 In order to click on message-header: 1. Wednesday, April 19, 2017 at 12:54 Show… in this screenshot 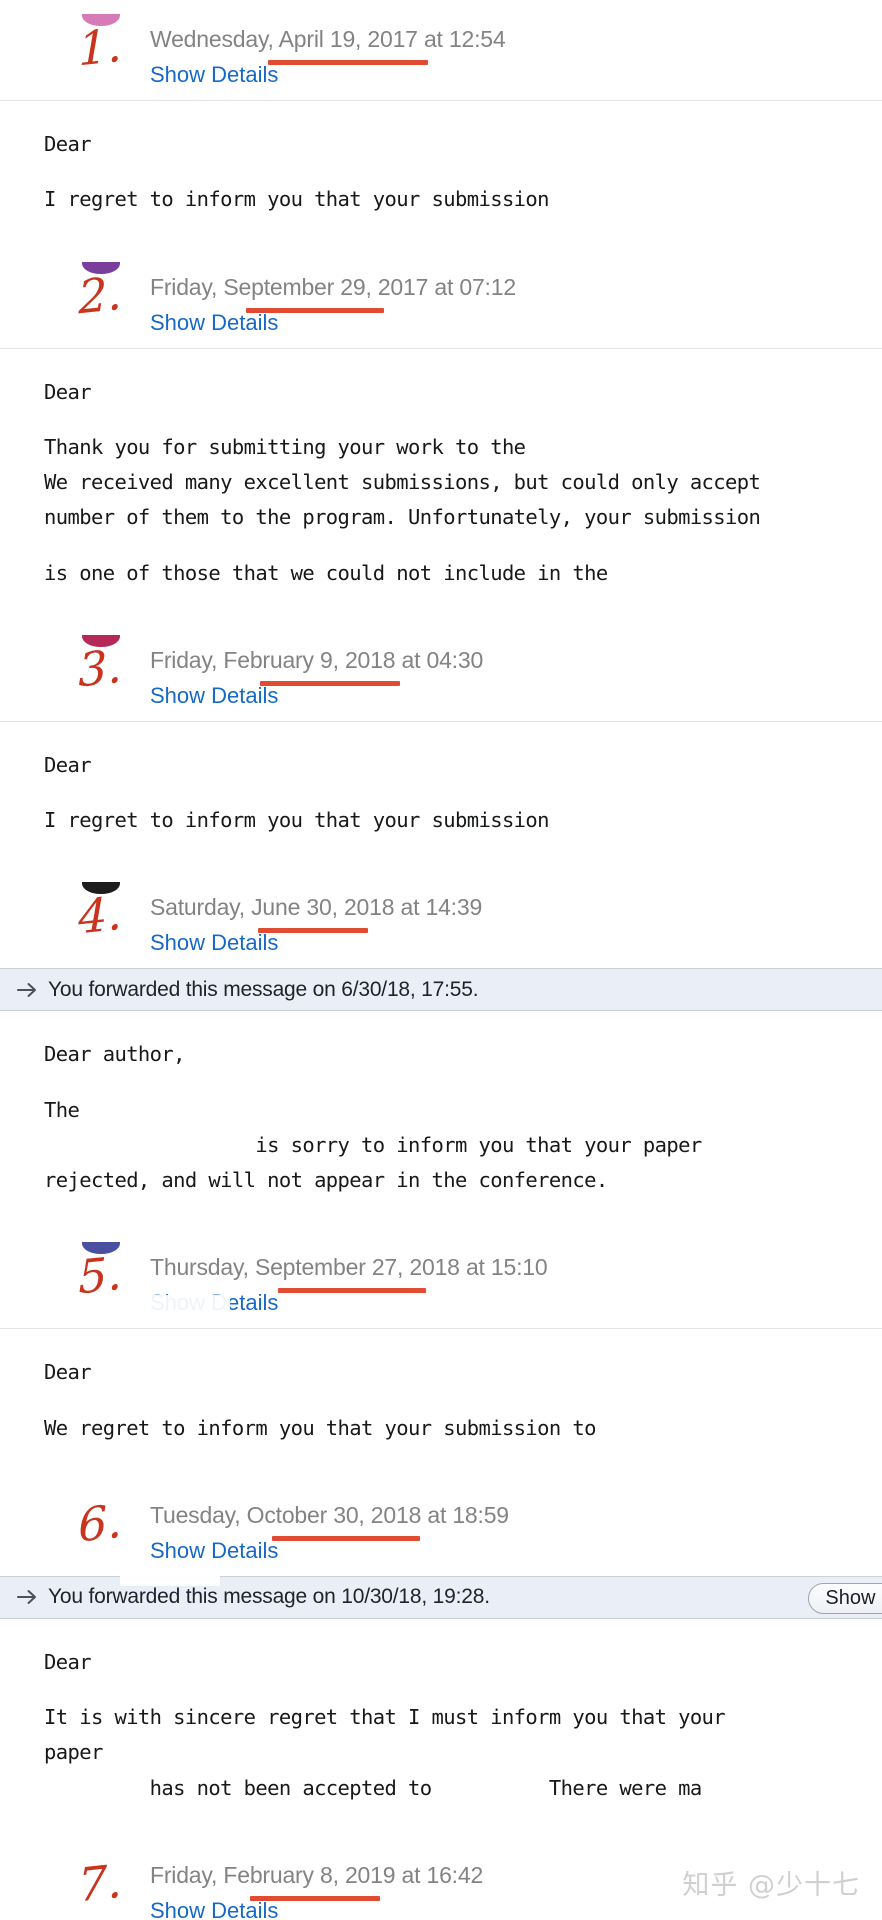, I will do `click(441, 50)`.